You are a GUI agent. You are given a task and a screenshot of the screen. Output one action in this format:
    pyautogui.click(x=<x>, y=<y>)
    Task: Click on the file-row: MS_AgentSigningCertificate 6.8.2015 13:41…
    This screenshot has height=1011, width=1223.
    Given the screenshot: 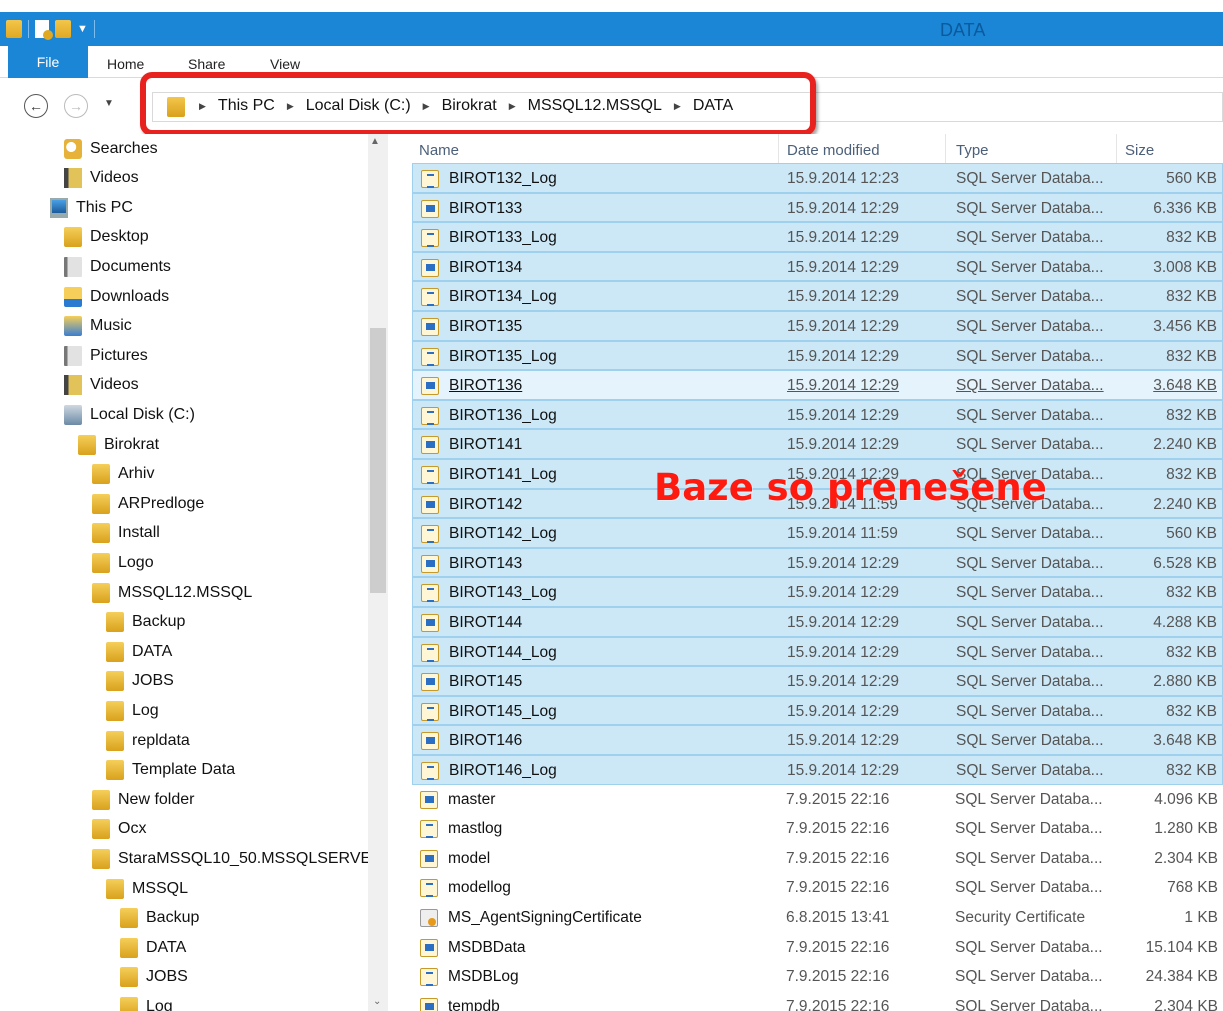 What is the action you would take?
    pyautogui.click(x=817, y=918)
    